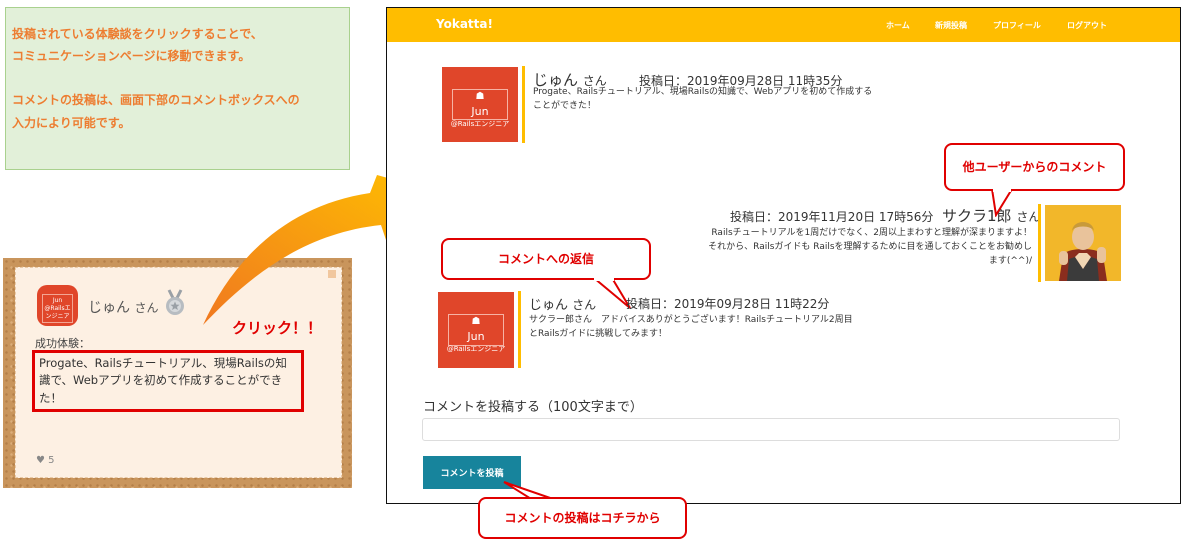 Image resolution: width=1187 pixels, height=547 pixels. I want to click on reply-avatar: ☗ Jun @Railsエンジニア, so click(476, 330).